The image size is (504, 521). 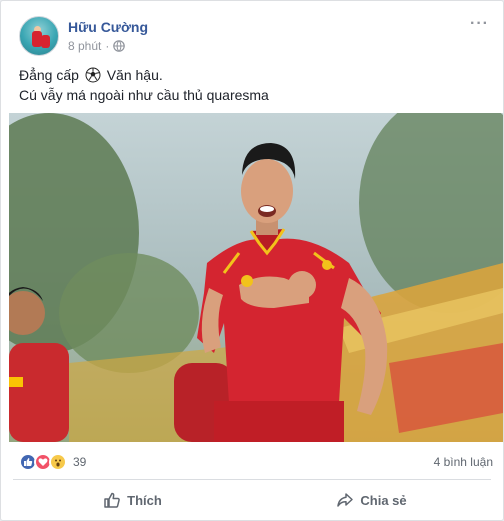 What do you see at coordinates (112, 500) in the screenshot?
I see `thumbs-up-icon` at bounding box center [112, 500].